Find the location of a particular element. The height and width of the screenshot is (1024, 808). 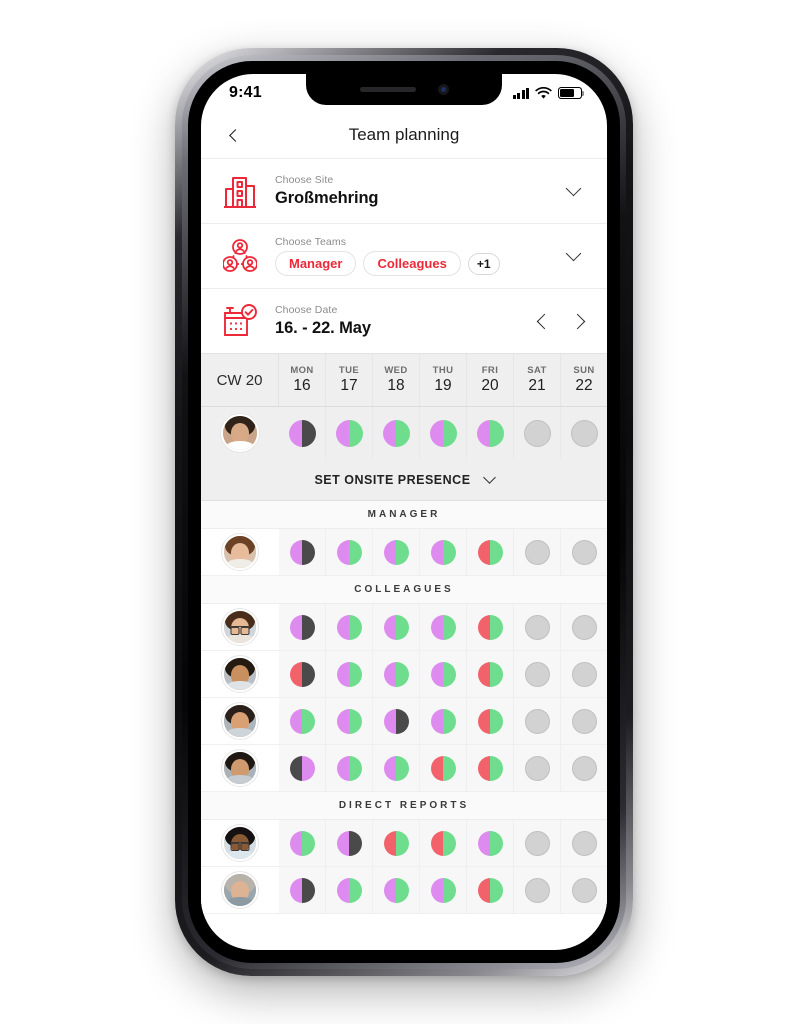

choose-date-row: Choose Date 16. - 22. May is located at coordinates (404, 320).